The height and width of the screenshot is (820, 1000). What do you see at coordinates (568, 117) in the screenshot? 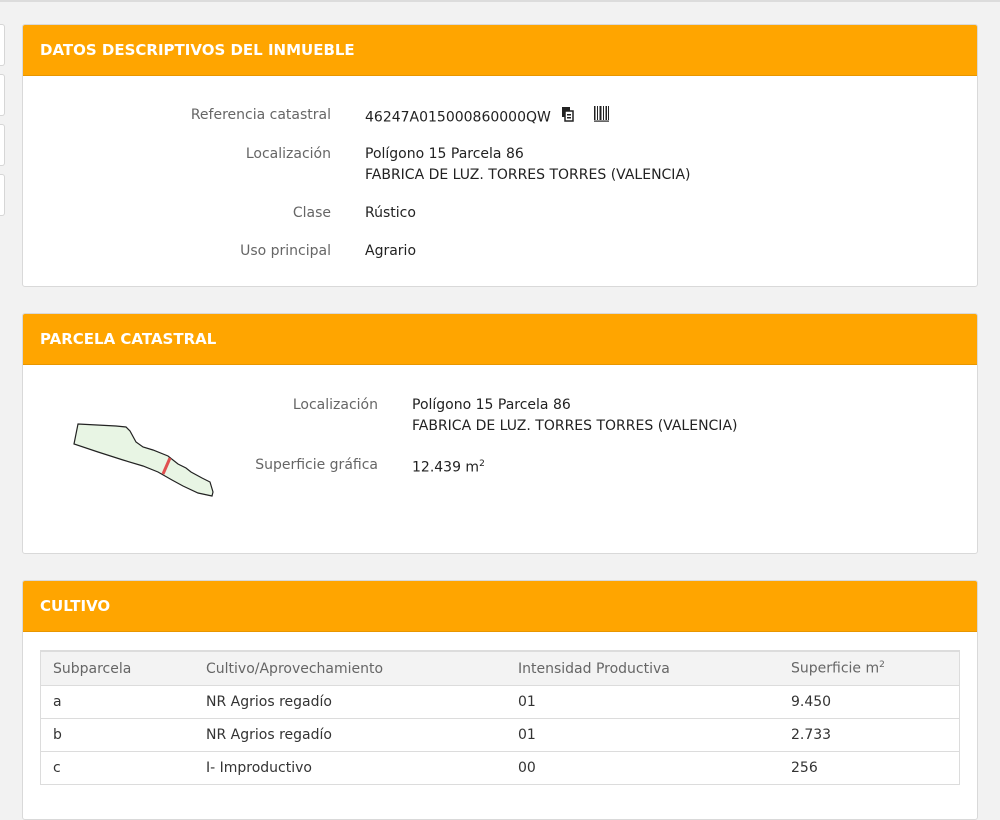
I see `copy-icon` at bounding box center [568, 117].